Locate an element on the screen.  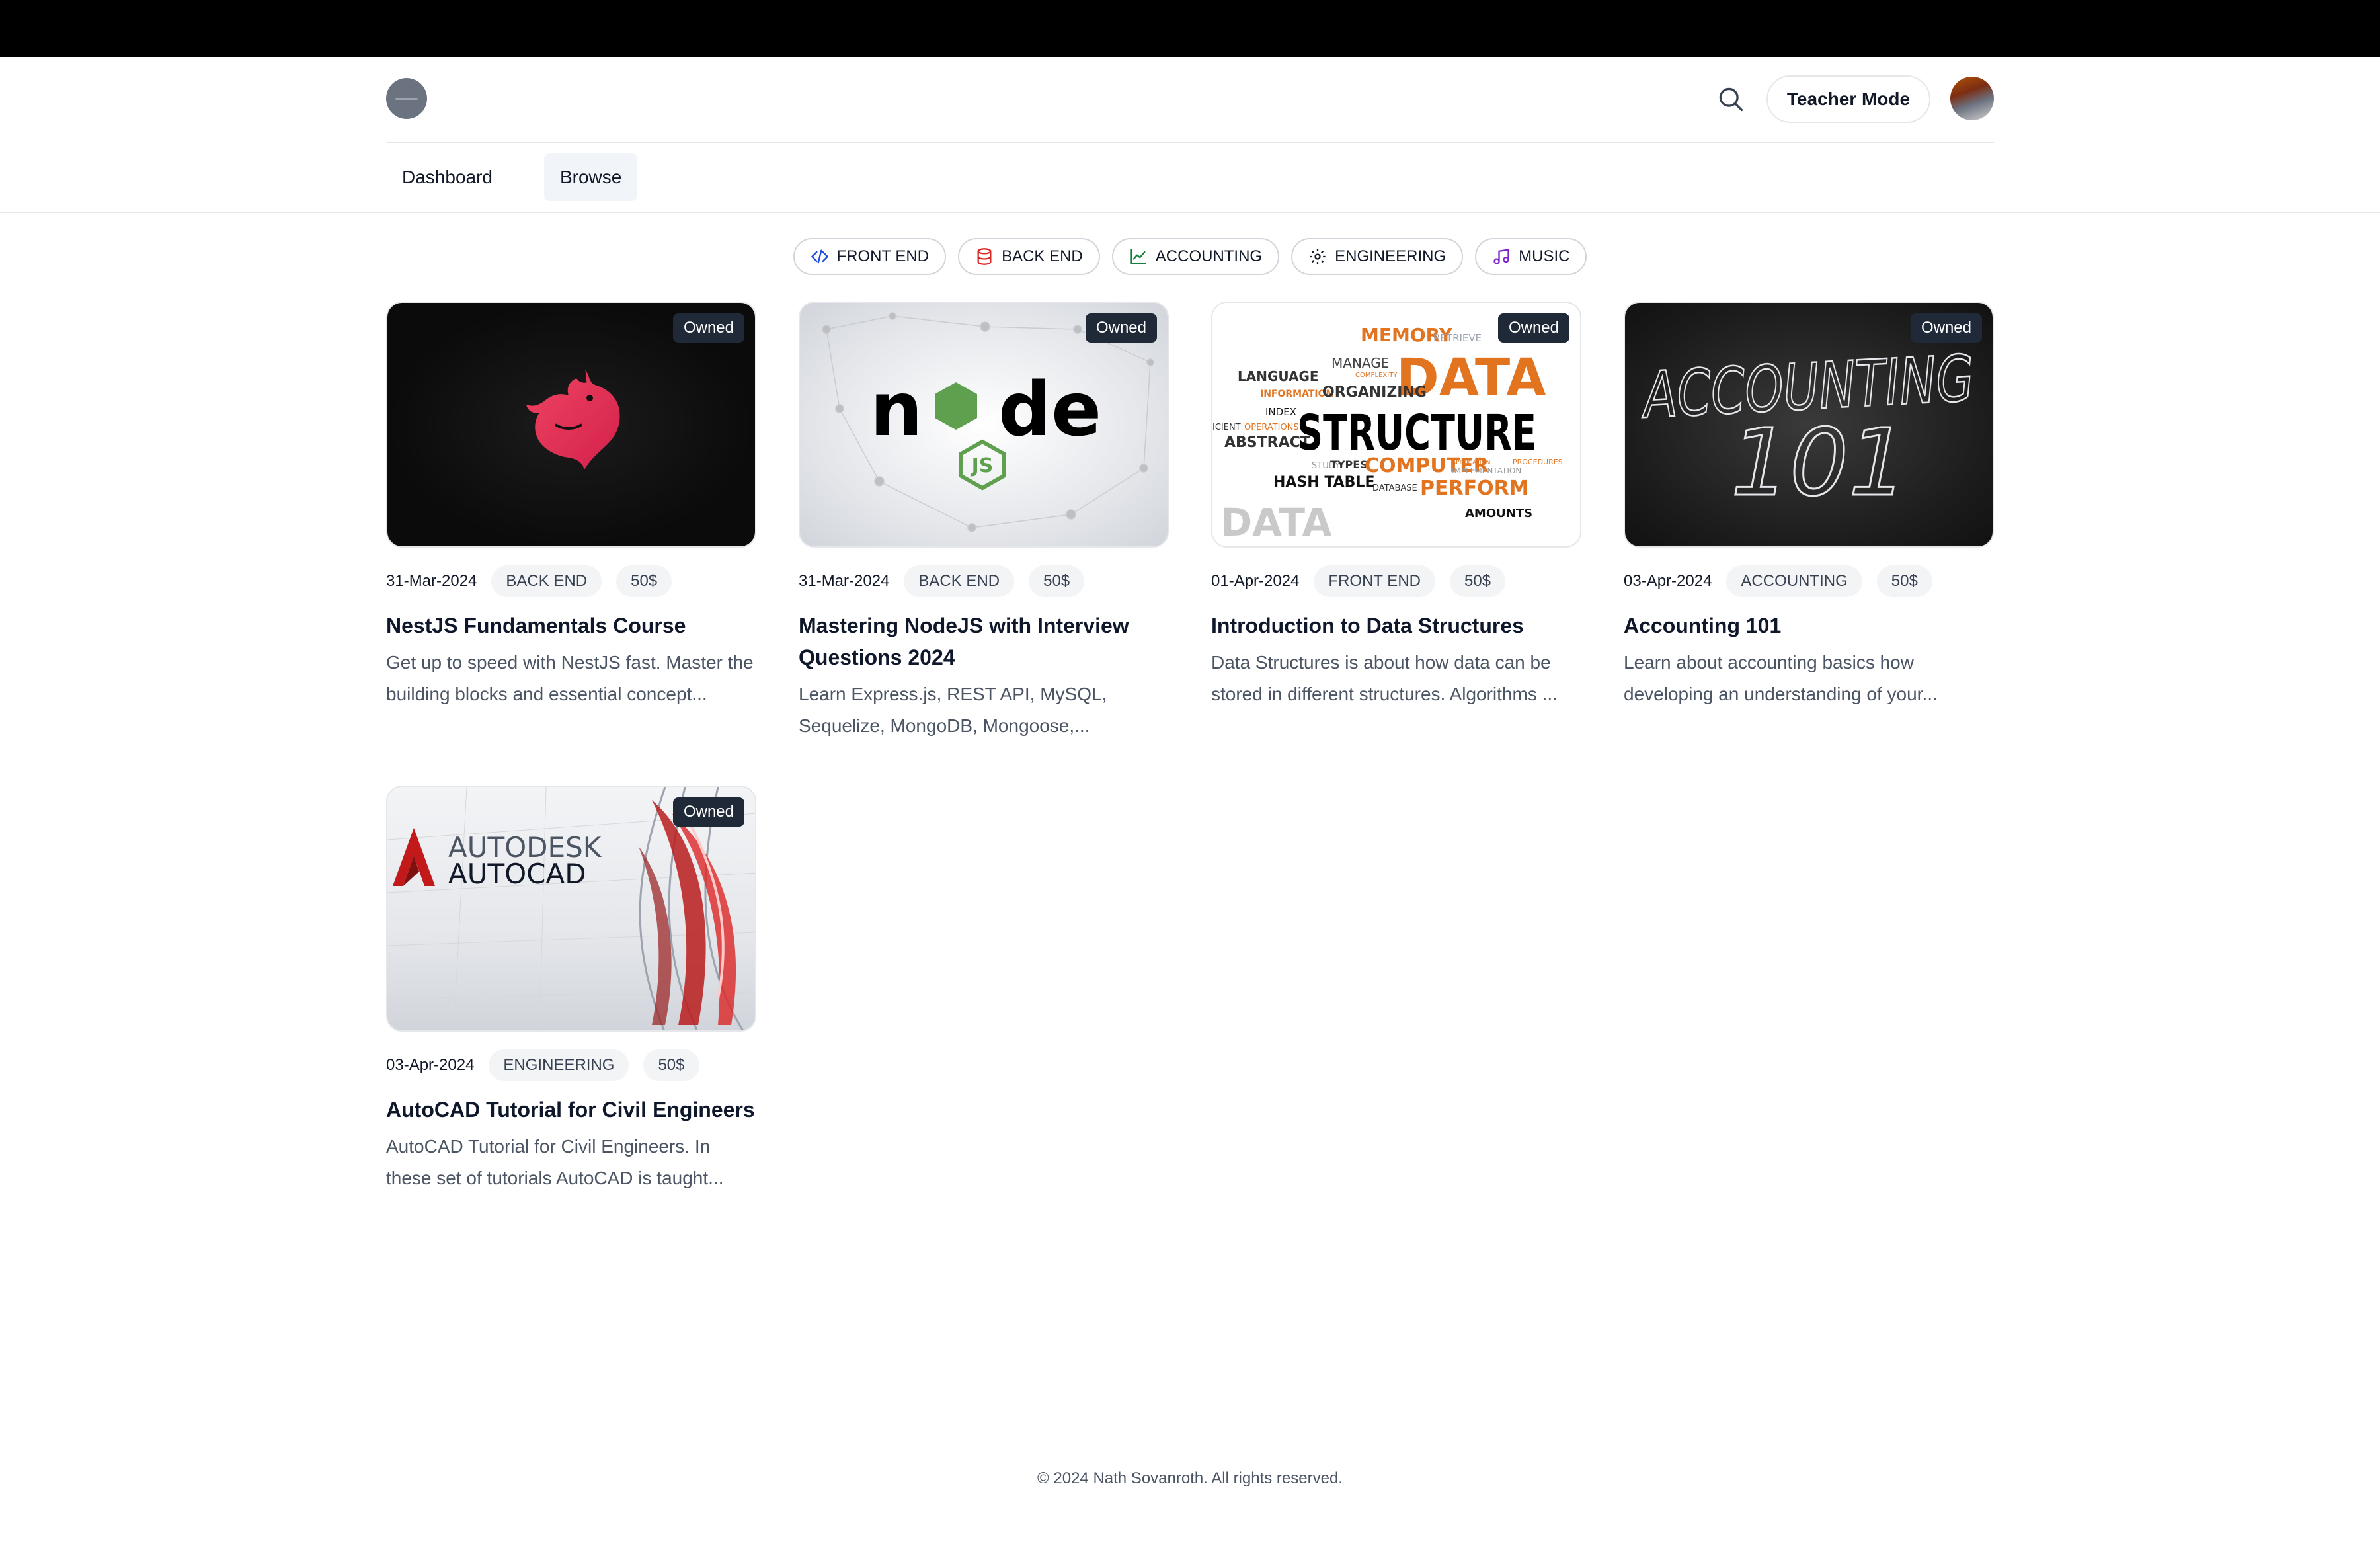
course-thumbnail: n de JS Owned is located at coordinates (984, 425).